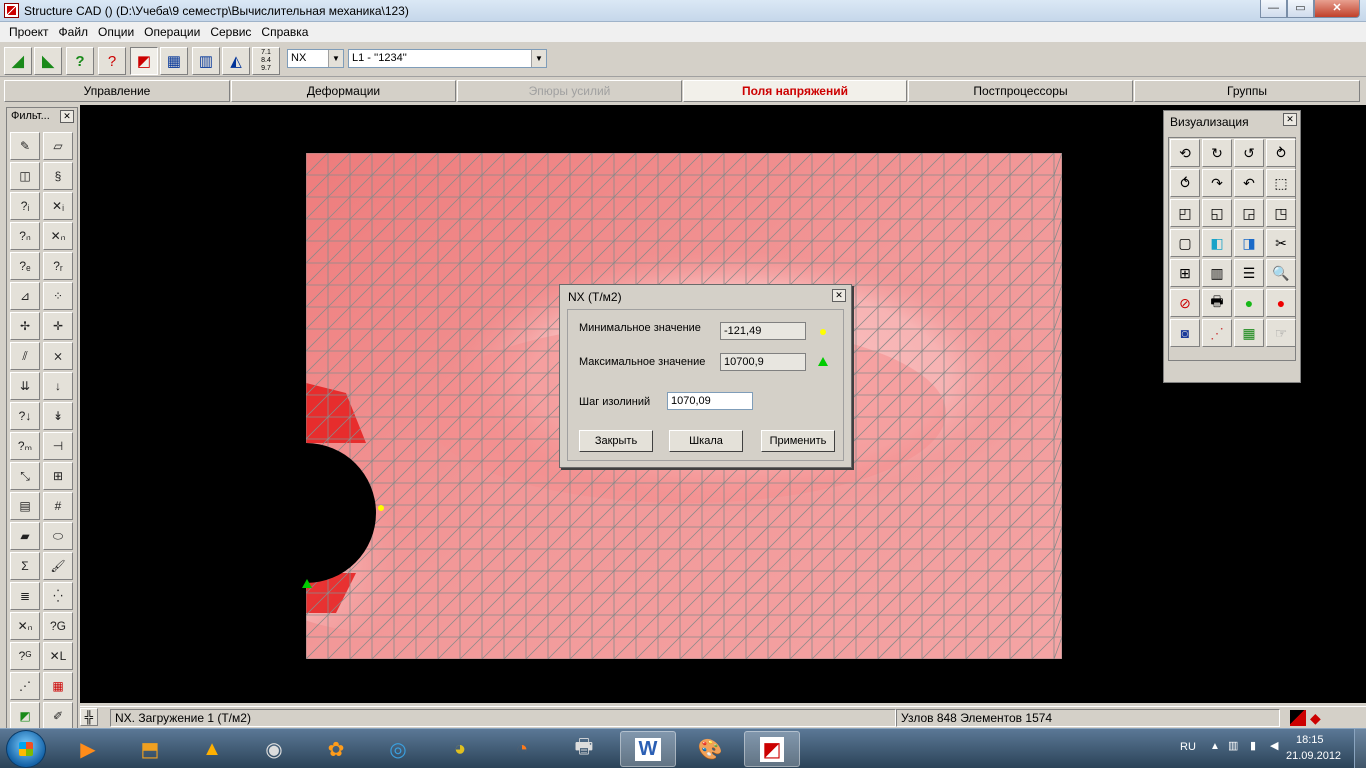  I want to click on rotate-x-alt-icon: ↺, so click(1249, 153).